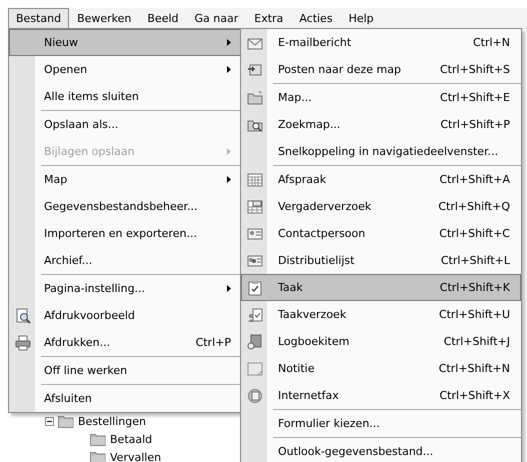  Describe the element at coordinates (131, 439) in the screenshot. I see `tree-item: Betaald` at that location.